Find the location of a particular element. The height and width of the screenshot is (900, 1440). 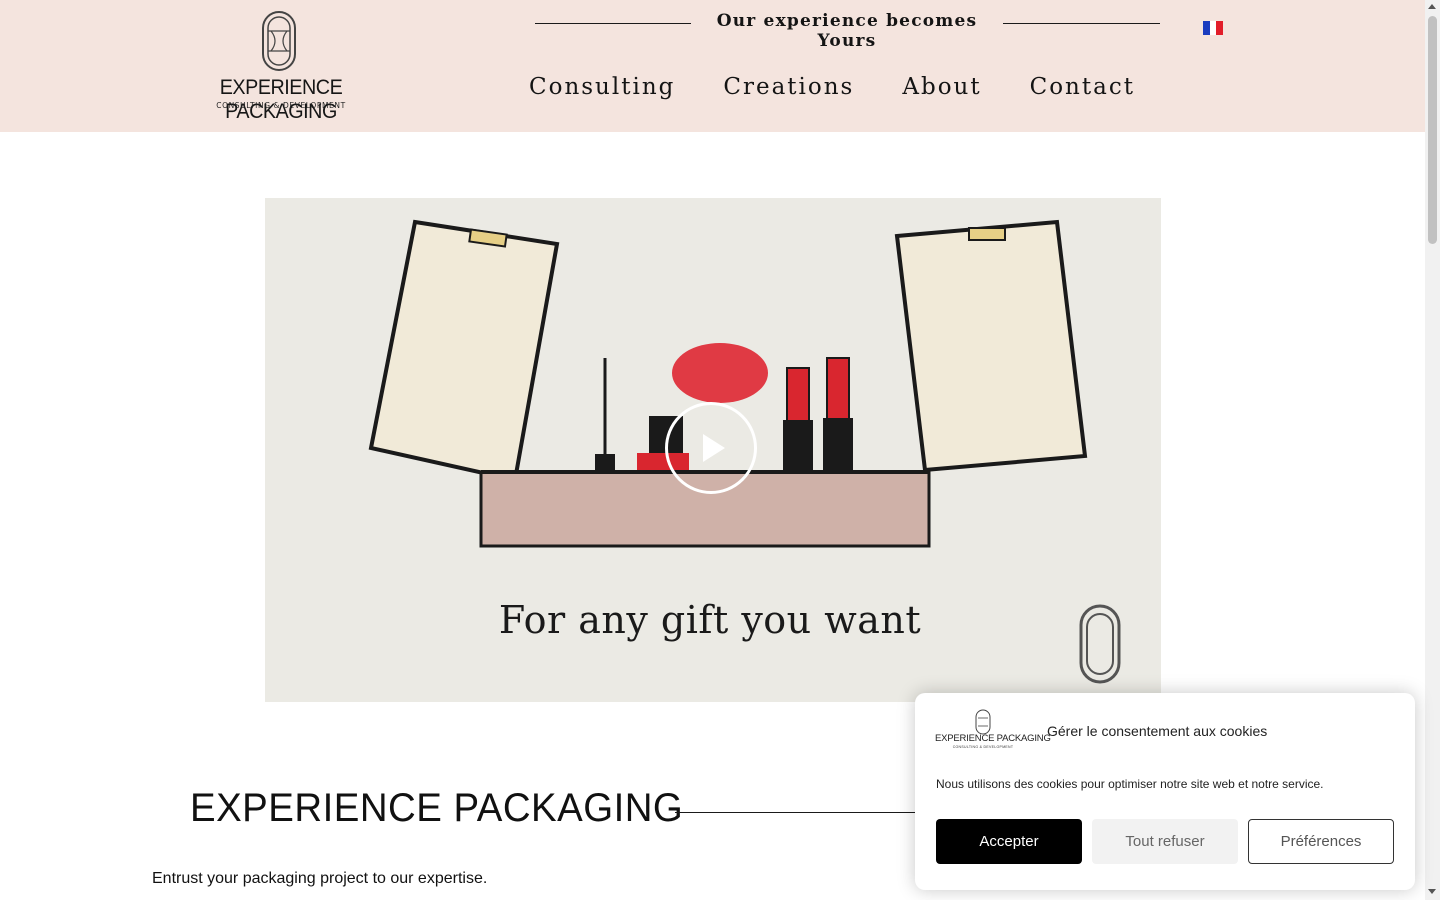

flag-white-stripe is located at coordinates (1213, 28).